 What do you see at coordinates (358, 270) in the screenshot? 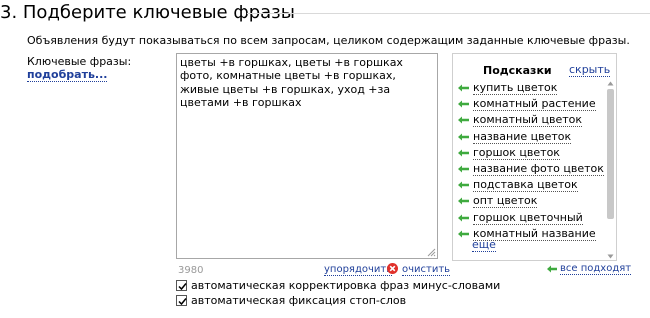
I see `sort-link: упорядочить` at bounding box center [358, 270].